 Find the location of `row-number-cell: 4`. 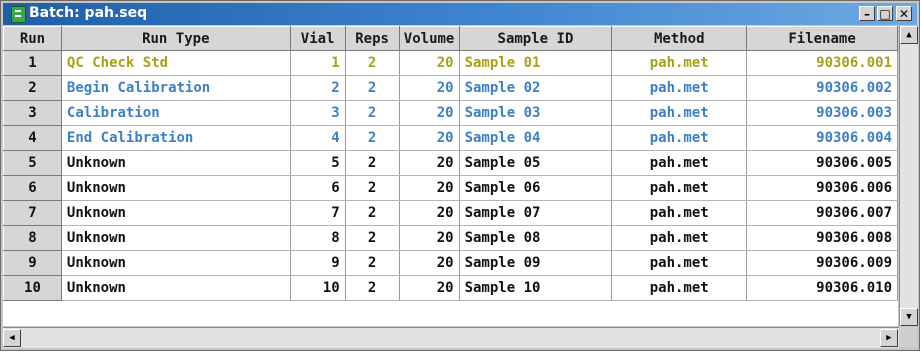

row-number-cell: 4 is located at coordinates (32, 138).